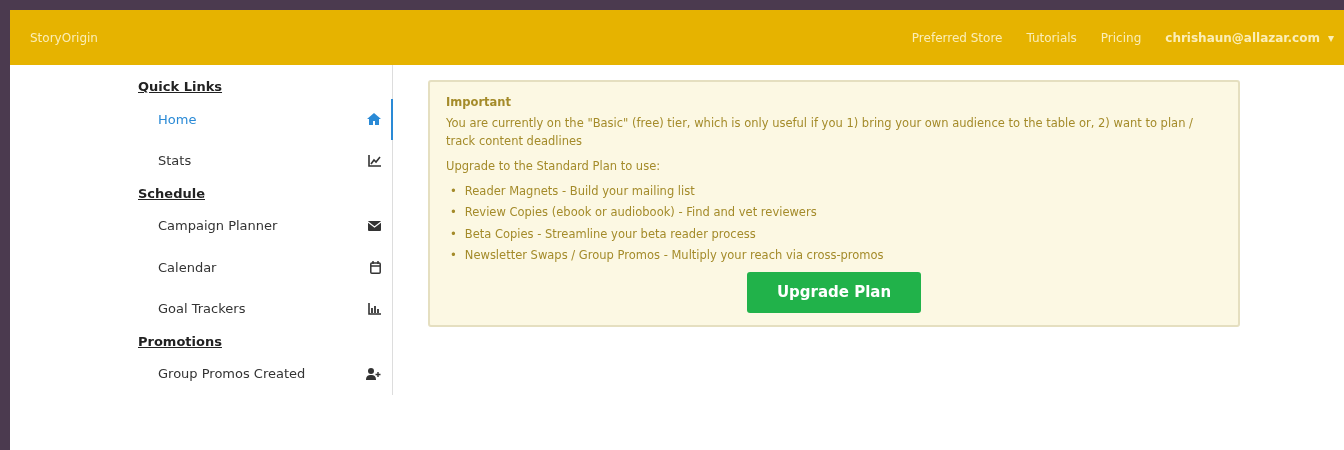  I want to click on sidebar-item: Stats, so click(265, 161).